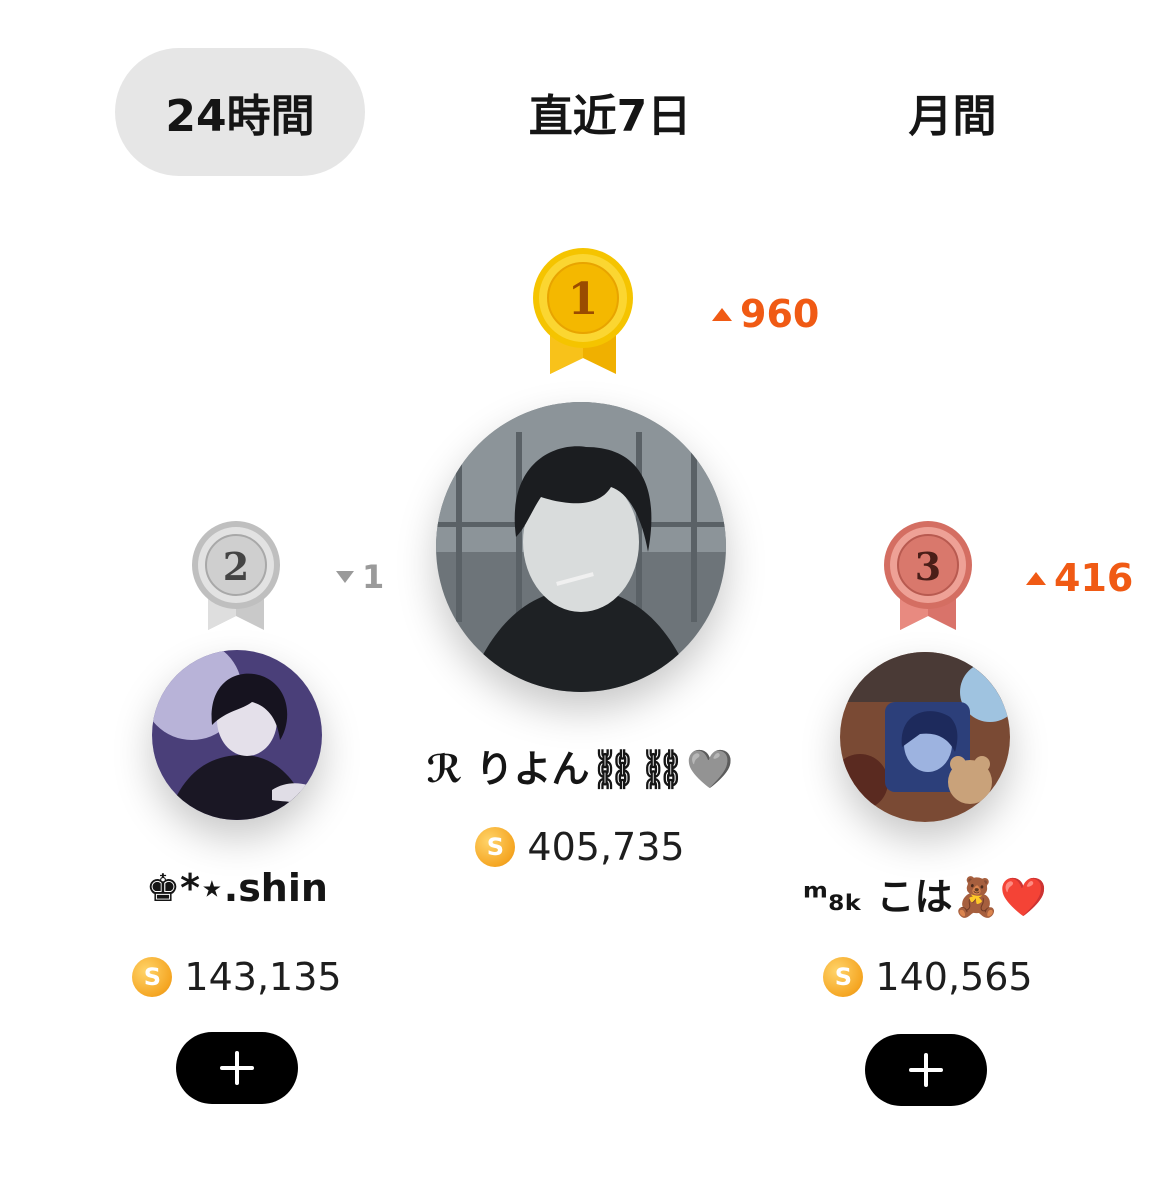 The height and width of the screenshot is (1200, 1161). I want to click on svg-text: 2, so click(236, 566).